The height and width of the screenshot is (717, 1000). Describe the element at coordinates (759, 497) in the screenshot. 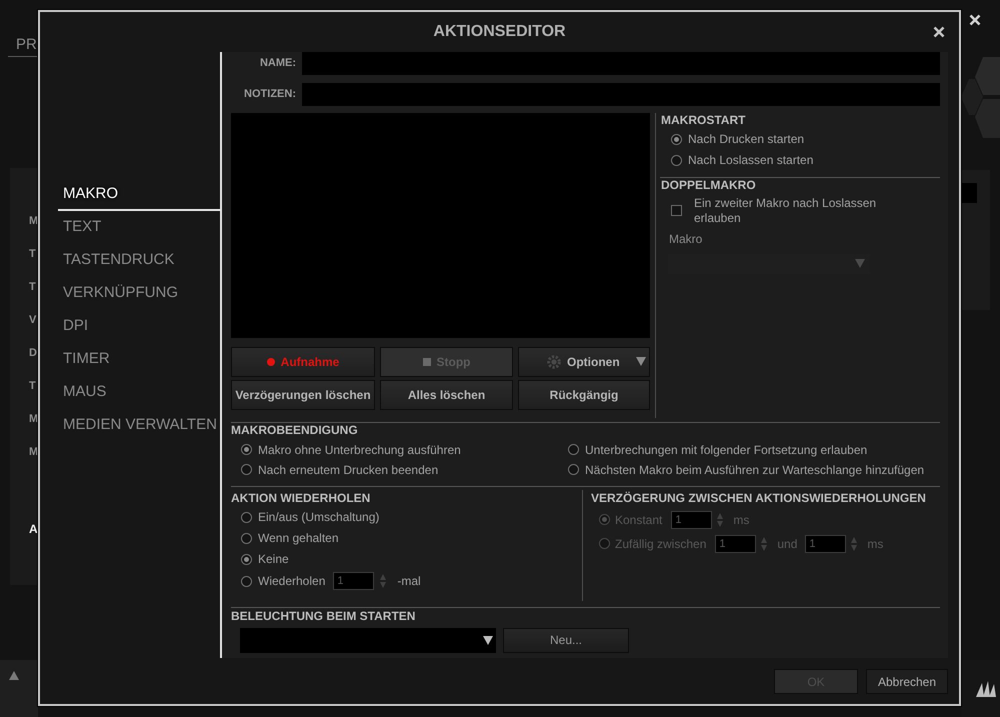

I see `section-heading: VERZÖGERUNG ZWISCHEN AKTIONSWIEDERHOLUNGEN` at that location.